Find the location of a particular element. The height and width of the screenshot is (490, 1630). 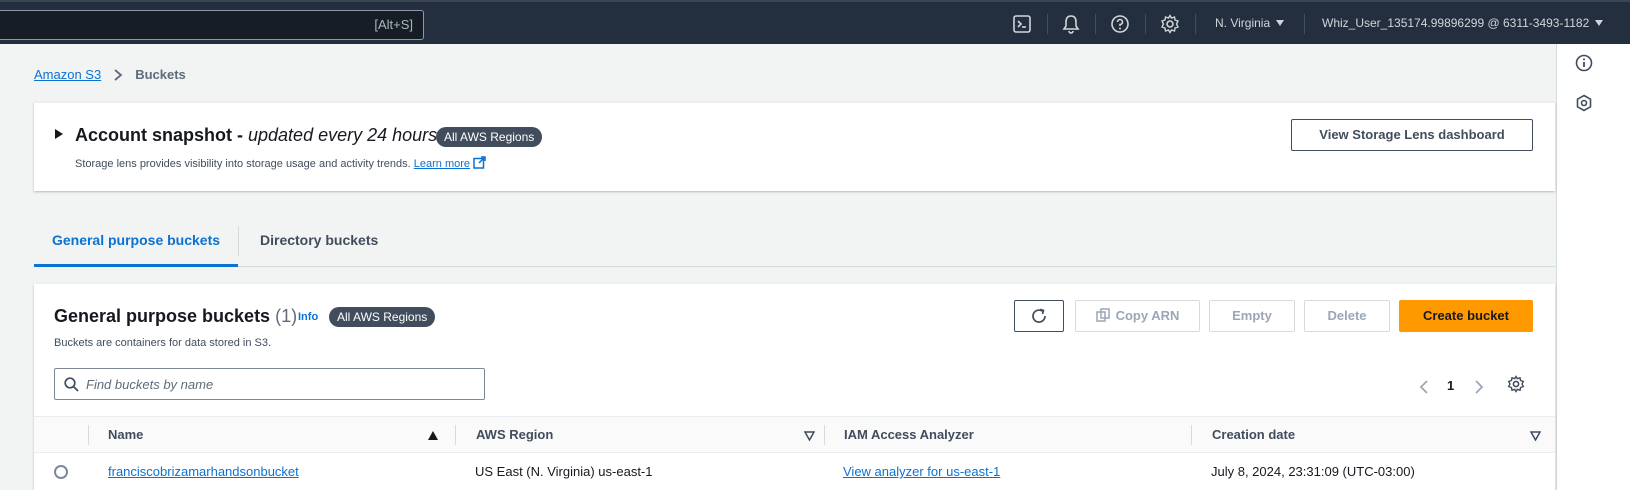

global-search: [Alt+S] is located at coordinates (212, 25).